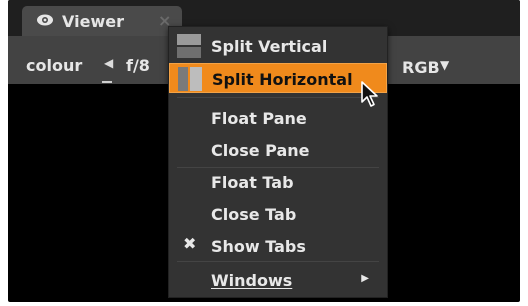 This screenshot has height=306, width=528. I want to click on submenu-arrow-icon: ▶, so click(365, 278).